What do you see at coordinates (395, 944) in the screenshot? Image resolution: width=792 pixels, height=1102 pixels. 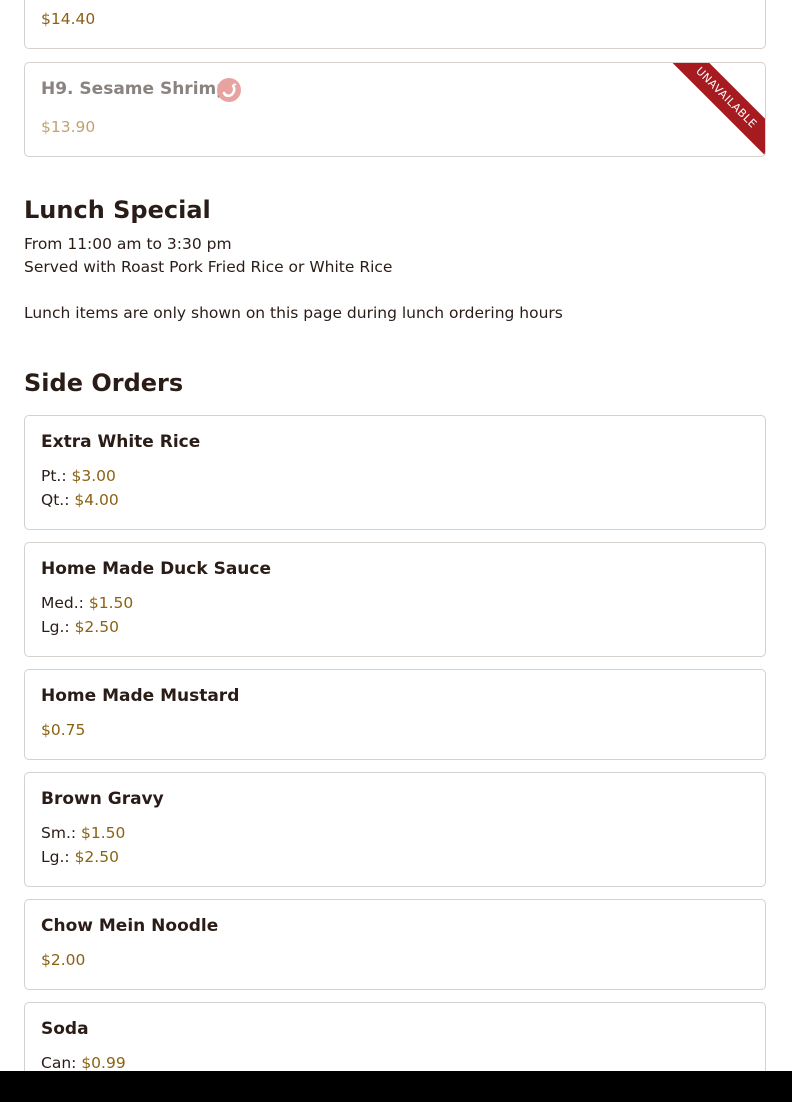 I see `menu-item-card-chow-mein-noodle: Chow Mein Noodle $2.00` at bounding box center [395, 944].